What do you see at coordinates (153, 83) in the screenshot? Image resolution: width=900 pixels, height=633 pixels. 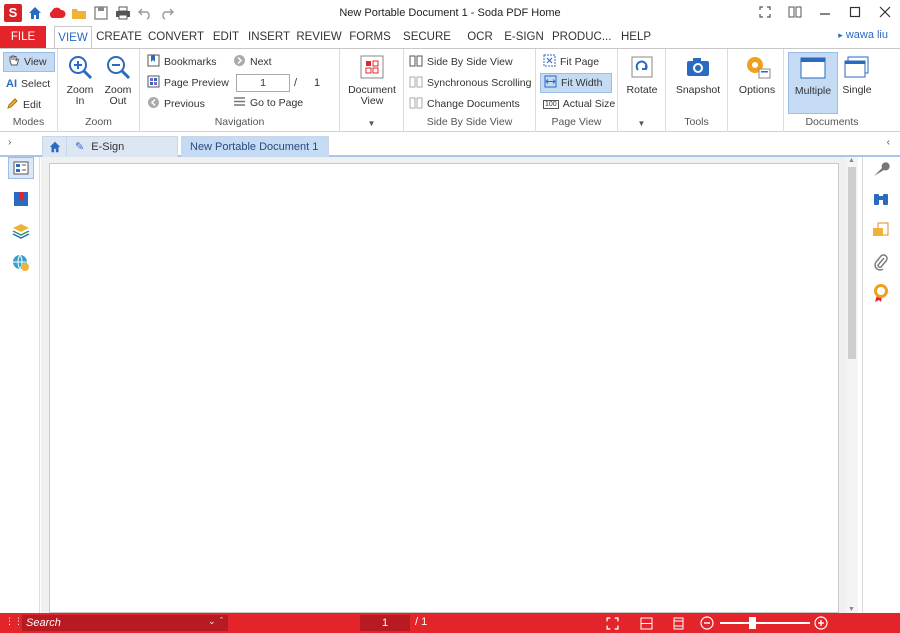 I see `page-preview-icon` at bounding box center [153, 83].